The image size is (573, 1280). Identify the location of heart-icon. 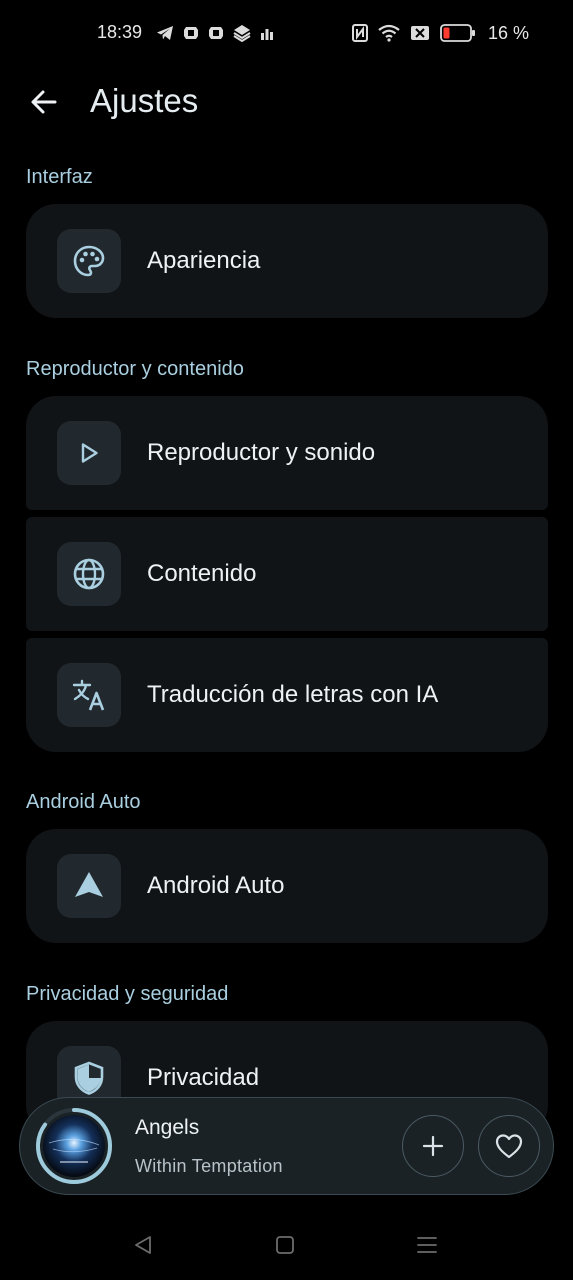
(509, 1146).